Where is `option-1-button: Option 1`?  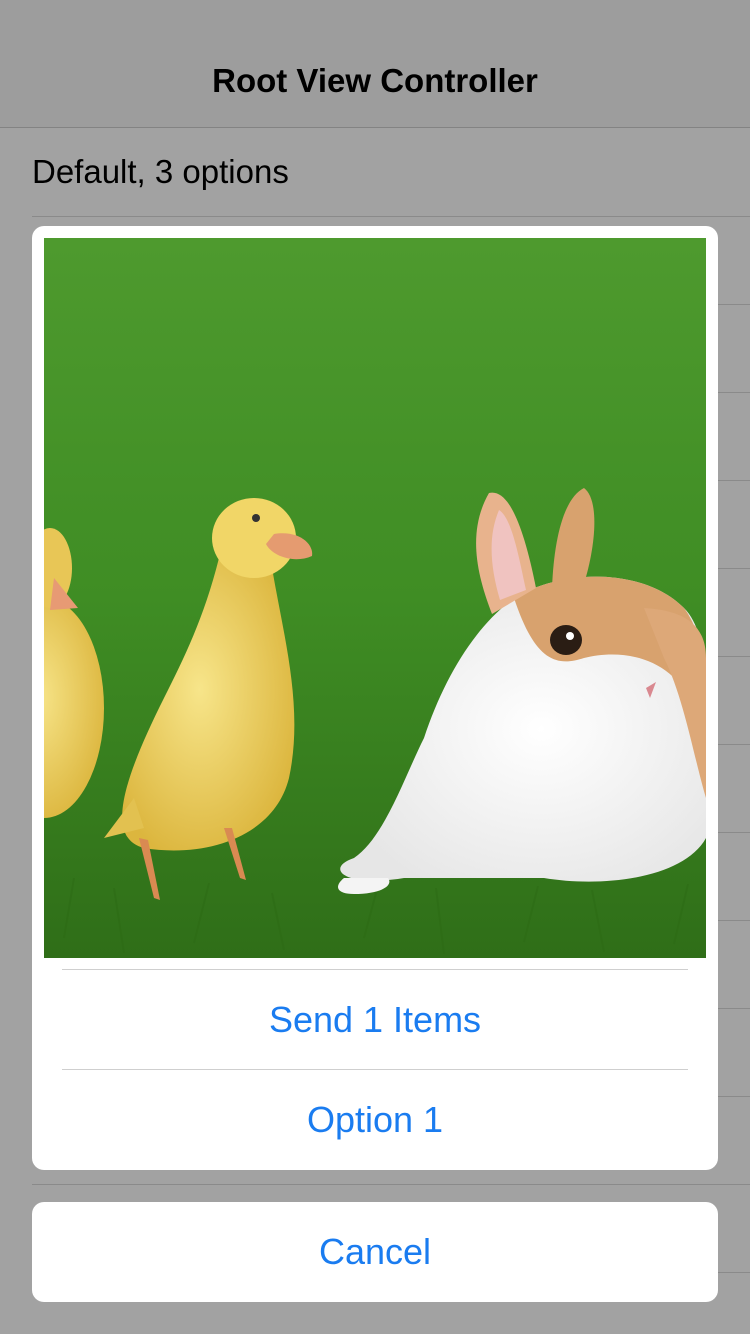 option-1-button: Option 1 is located at coordinates (375, 1120).